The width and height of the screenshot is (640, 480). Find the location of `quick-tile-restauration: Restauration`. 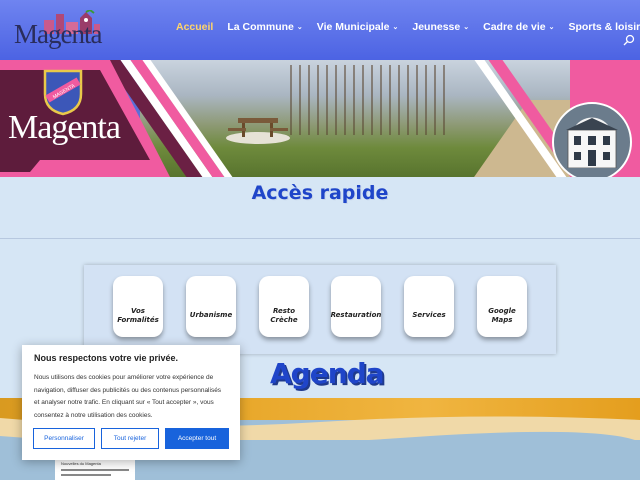

quick-tile-restauration: Restauration is located at coordinates (356, 306).